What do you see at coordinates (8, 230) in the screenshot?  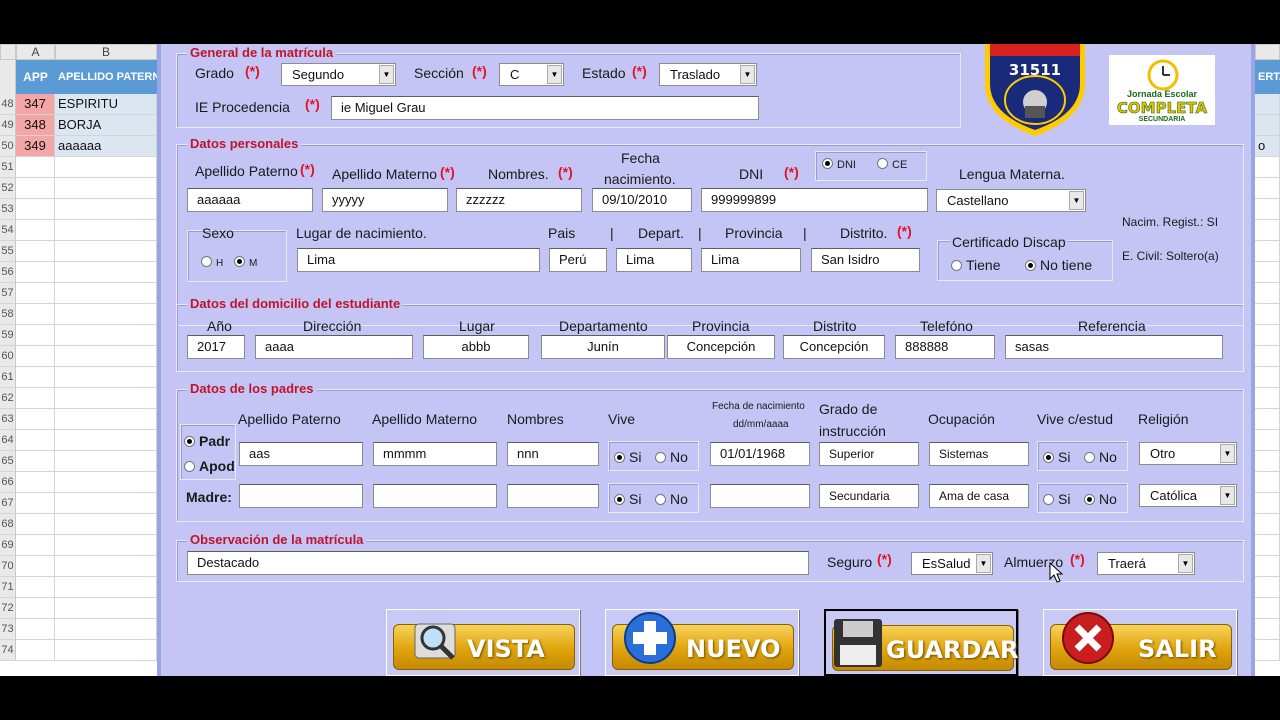 I see `row-number: 54` at bounding box center [8, 230].